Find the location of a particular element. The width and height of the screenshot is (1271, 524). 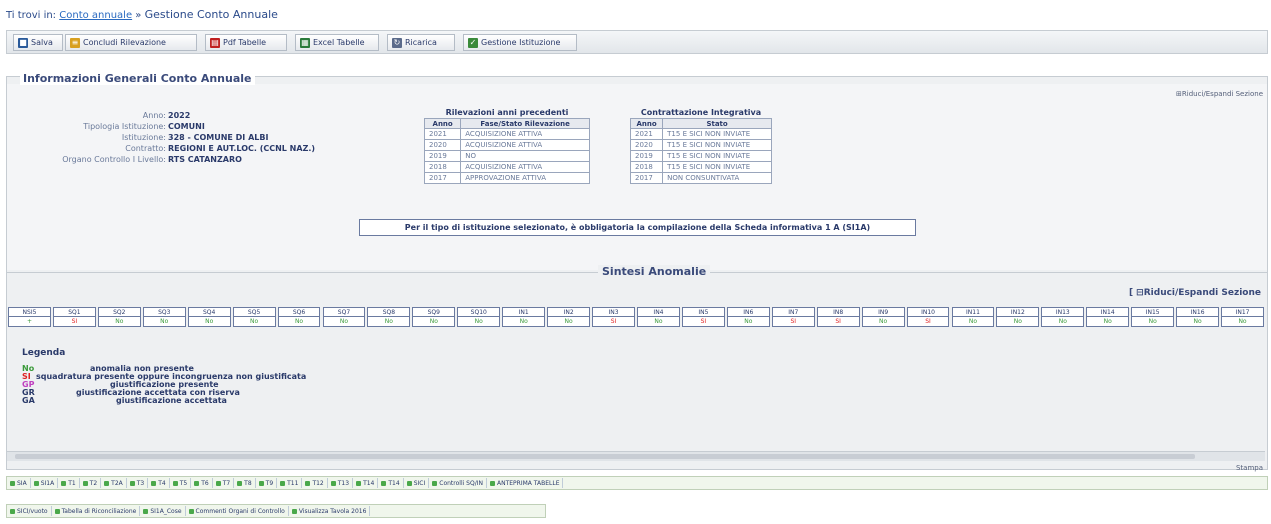

anomalia-col-in14: IN14 No is located at coordinates (1108, 318).